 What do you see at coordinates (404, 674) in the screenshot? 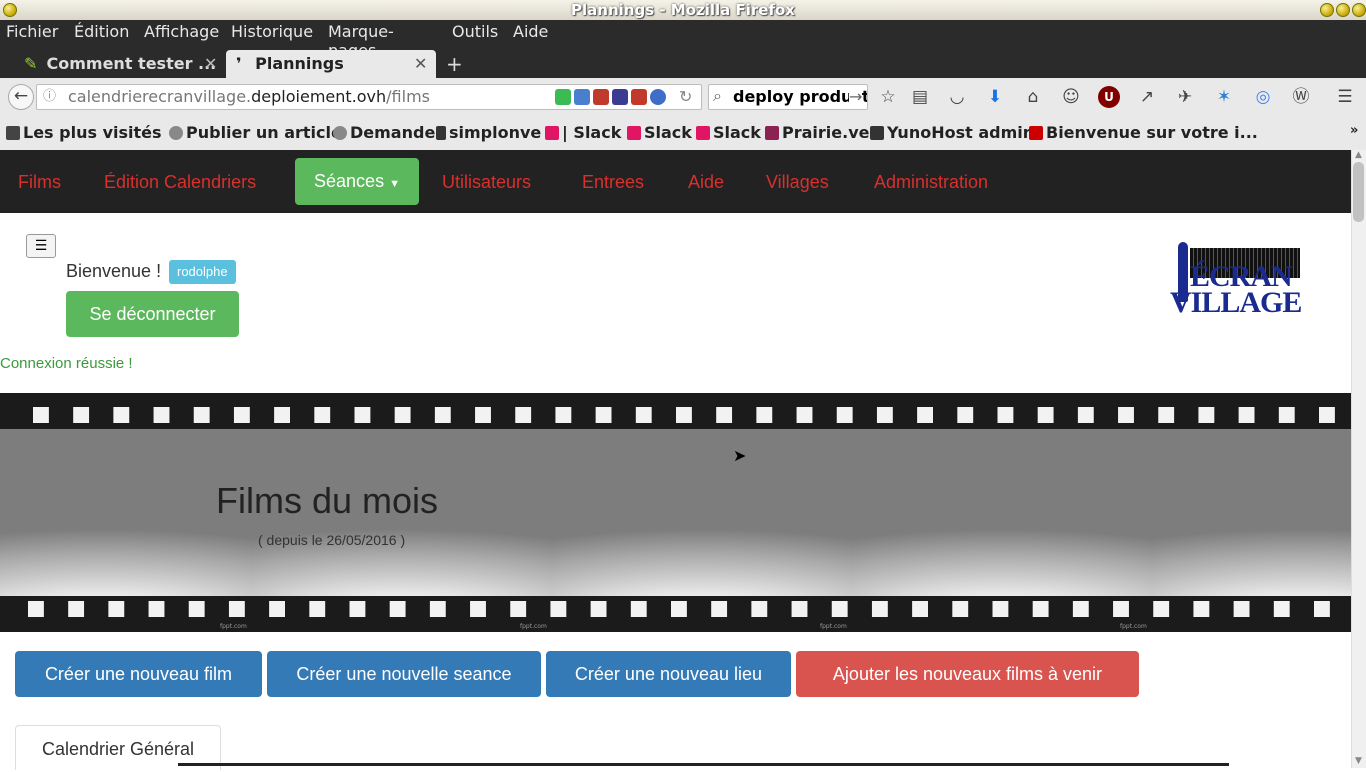
I see `create-seance-button: Créer une nouvelle seance` at bounding box center [404, 674].